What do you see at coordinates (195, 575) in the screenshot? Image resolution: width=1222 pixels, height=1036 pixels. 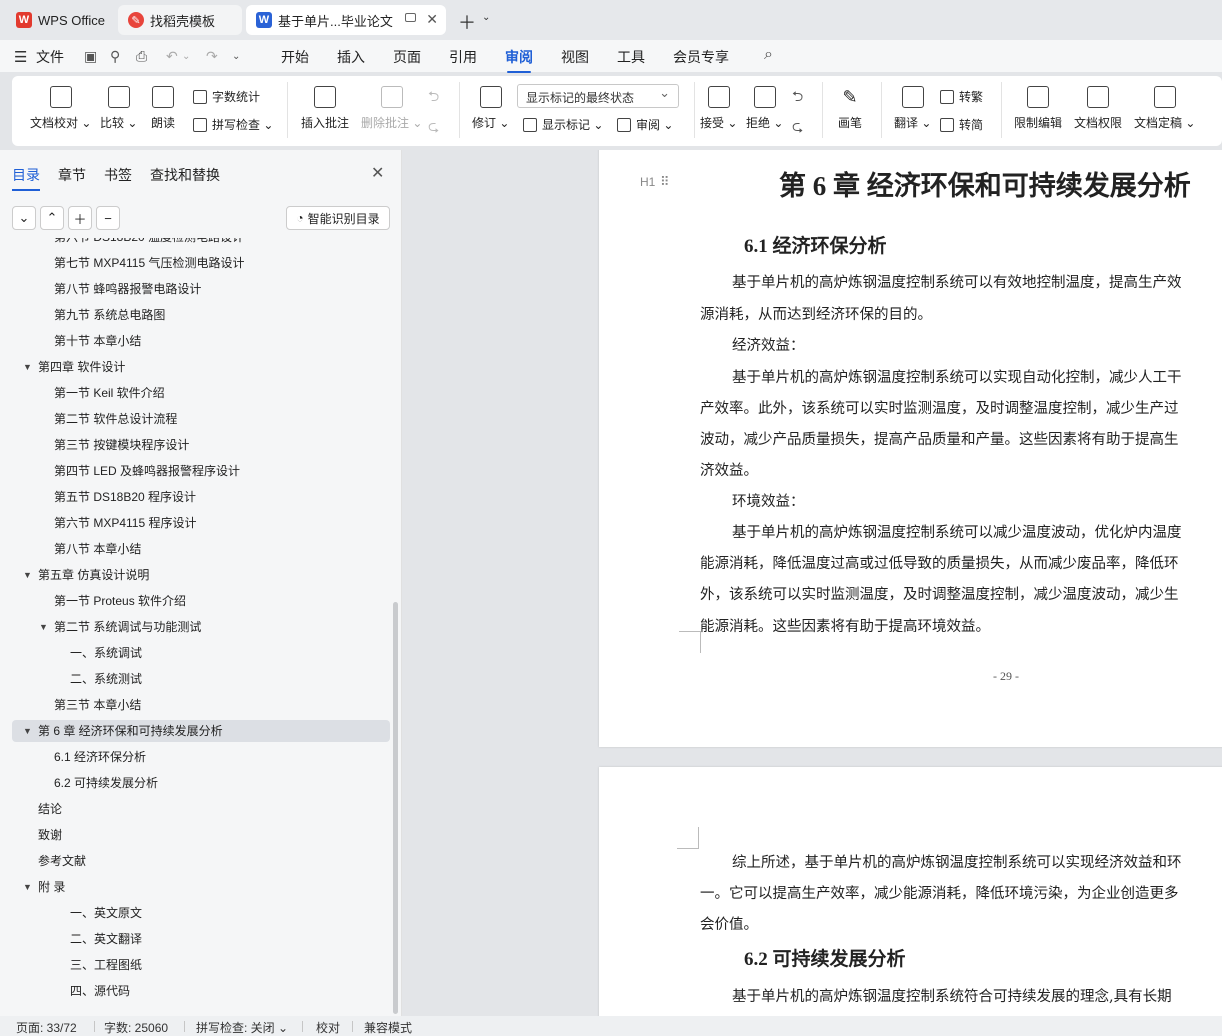 I see `toc-item: ▼ 第五章 仿真设计说明` at bounding box center [195, 575].